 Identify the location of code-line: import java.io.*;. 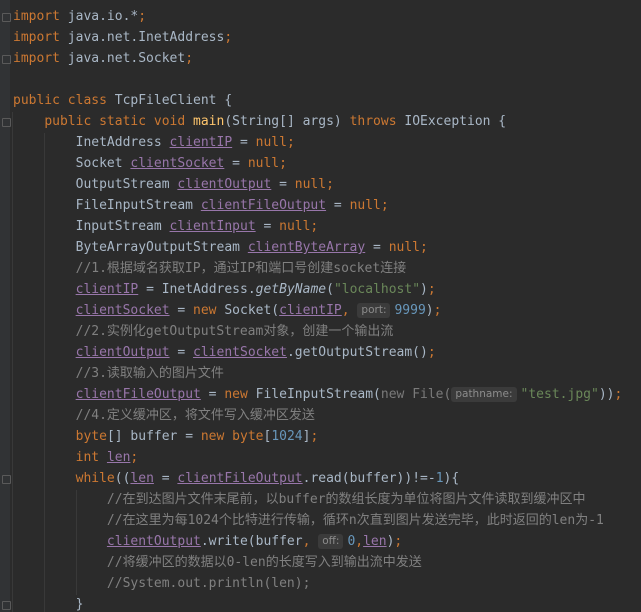
(79, 16).